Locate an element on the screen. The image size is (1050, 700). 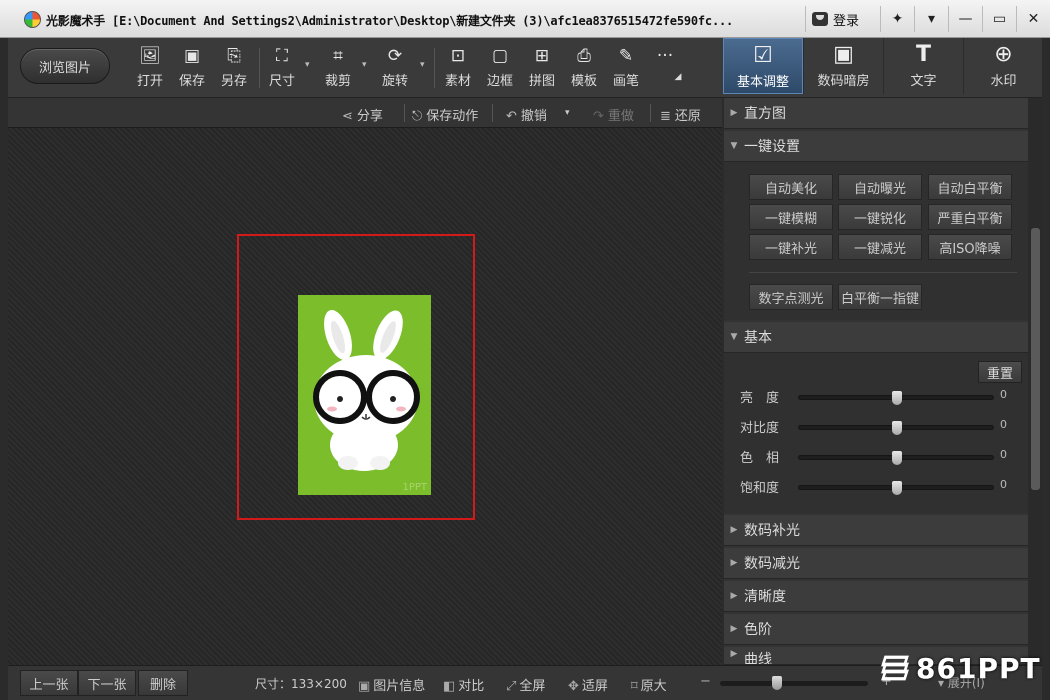
skin-button: ✦ is located at coordinates (897, 19).